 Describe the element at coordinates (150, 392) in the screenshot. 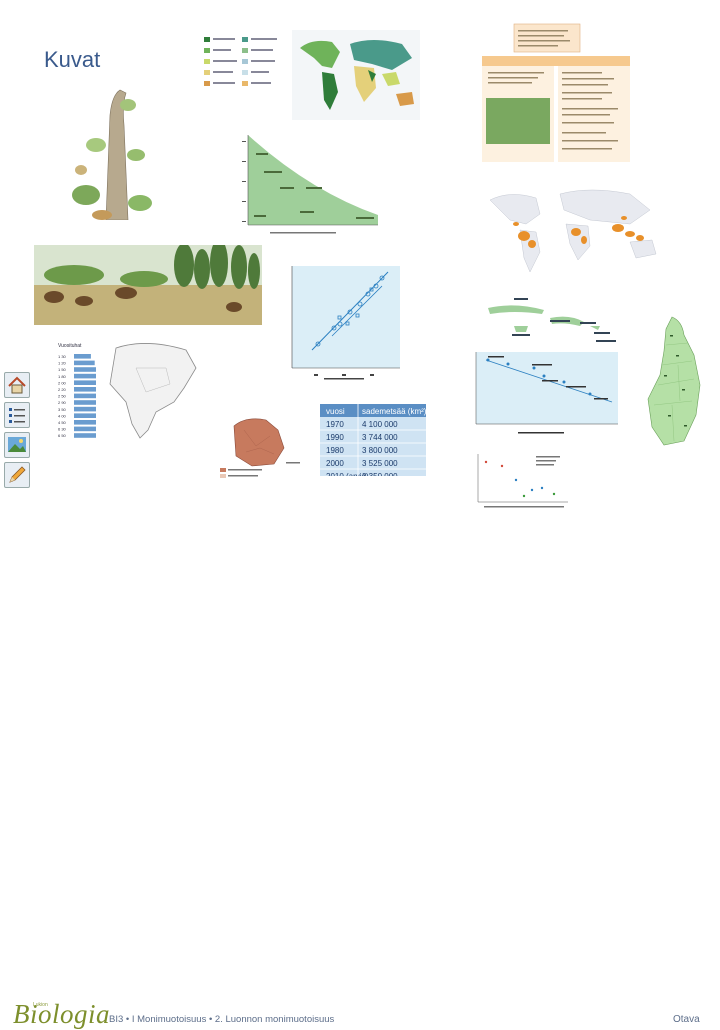

I see `north-america-map` at that location.